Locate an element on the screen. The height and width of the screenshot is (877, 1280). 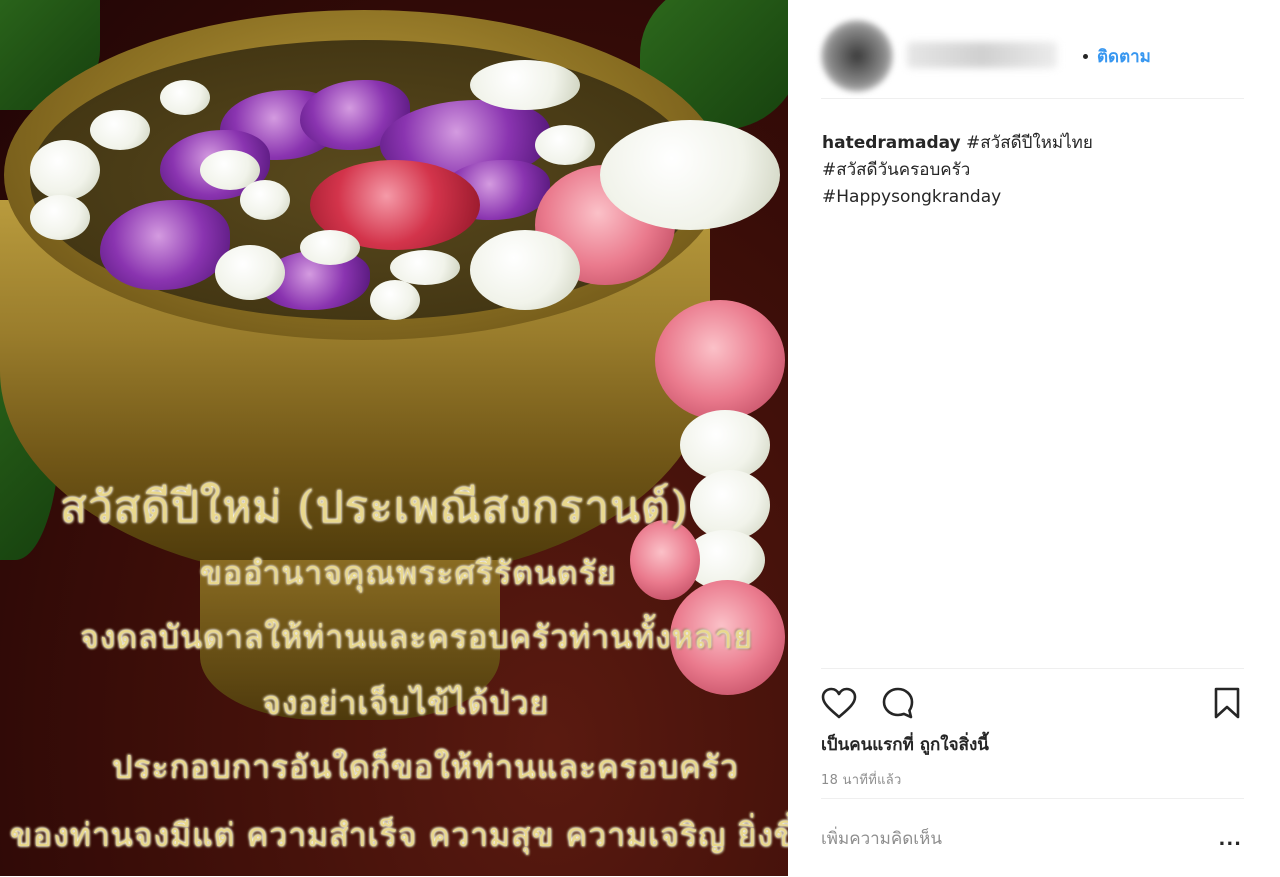
post-header: ติดตาม is located at coordinates (1032, 56).